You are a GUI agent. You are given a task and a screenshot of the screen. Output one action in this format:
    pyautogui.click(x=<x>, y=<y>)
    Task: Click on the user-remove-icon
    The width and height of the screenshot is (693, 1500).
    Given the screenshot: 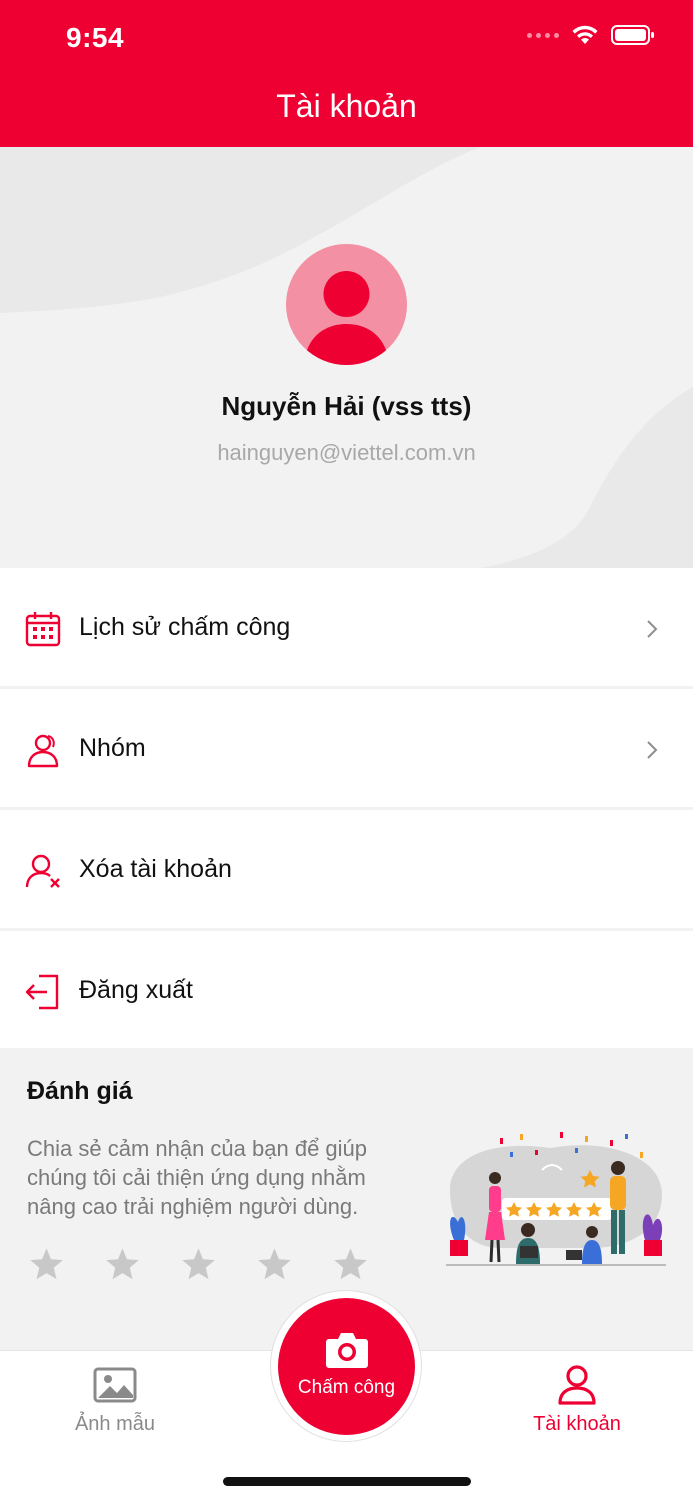 What is the action you would take?
    pyautogui.click(x=42, y=871)
    